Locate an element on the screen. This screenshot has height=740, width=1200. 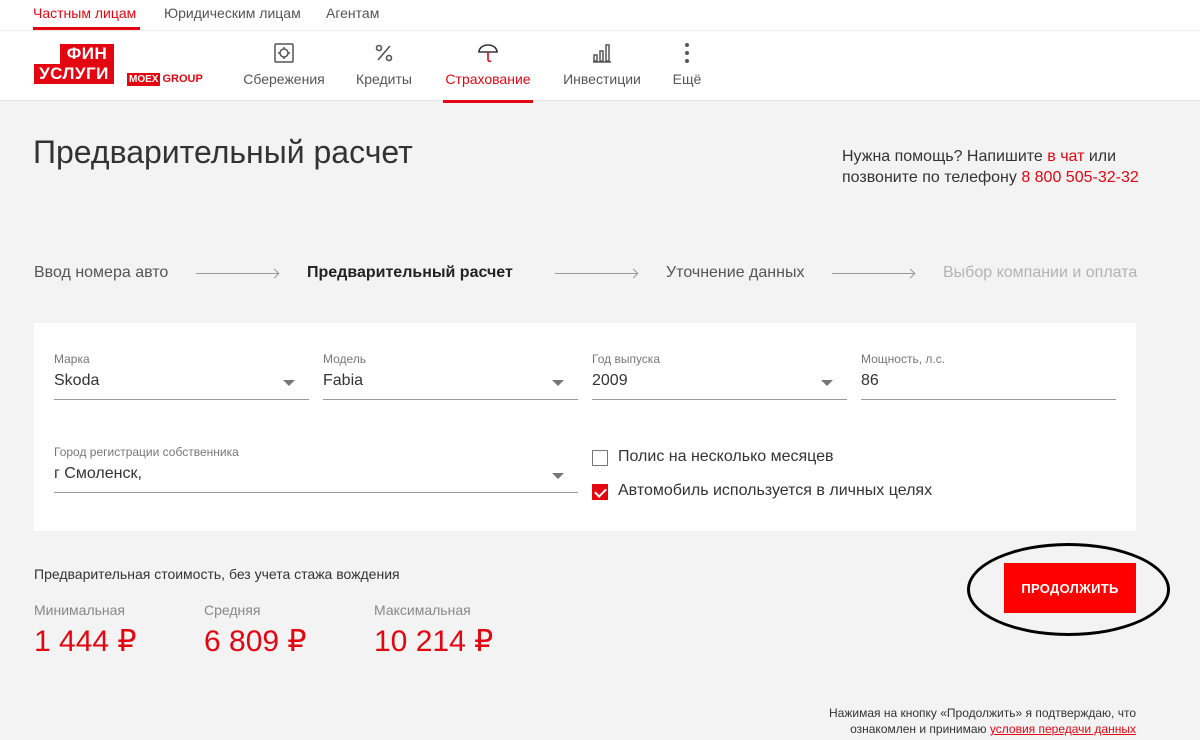
nav-item-savings: Сбережения is located at coordinates (284, 66).